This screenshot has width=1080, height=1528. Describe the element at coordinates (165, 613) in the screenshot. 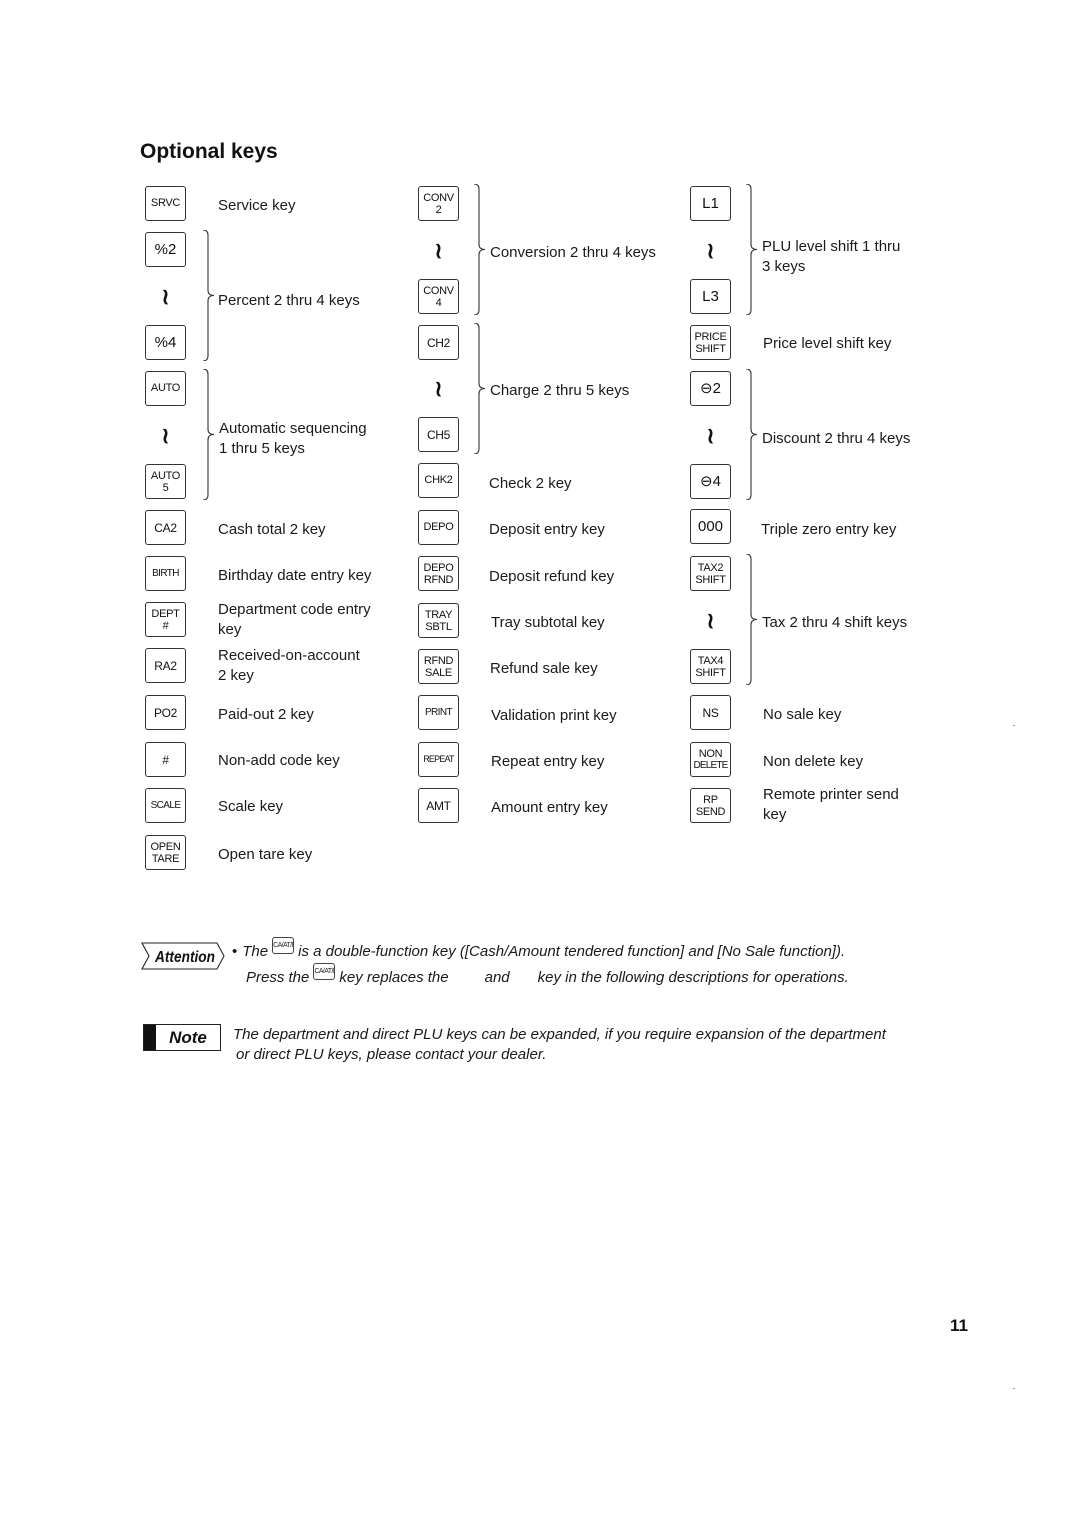

I see `key-label: DEPT` at that location.